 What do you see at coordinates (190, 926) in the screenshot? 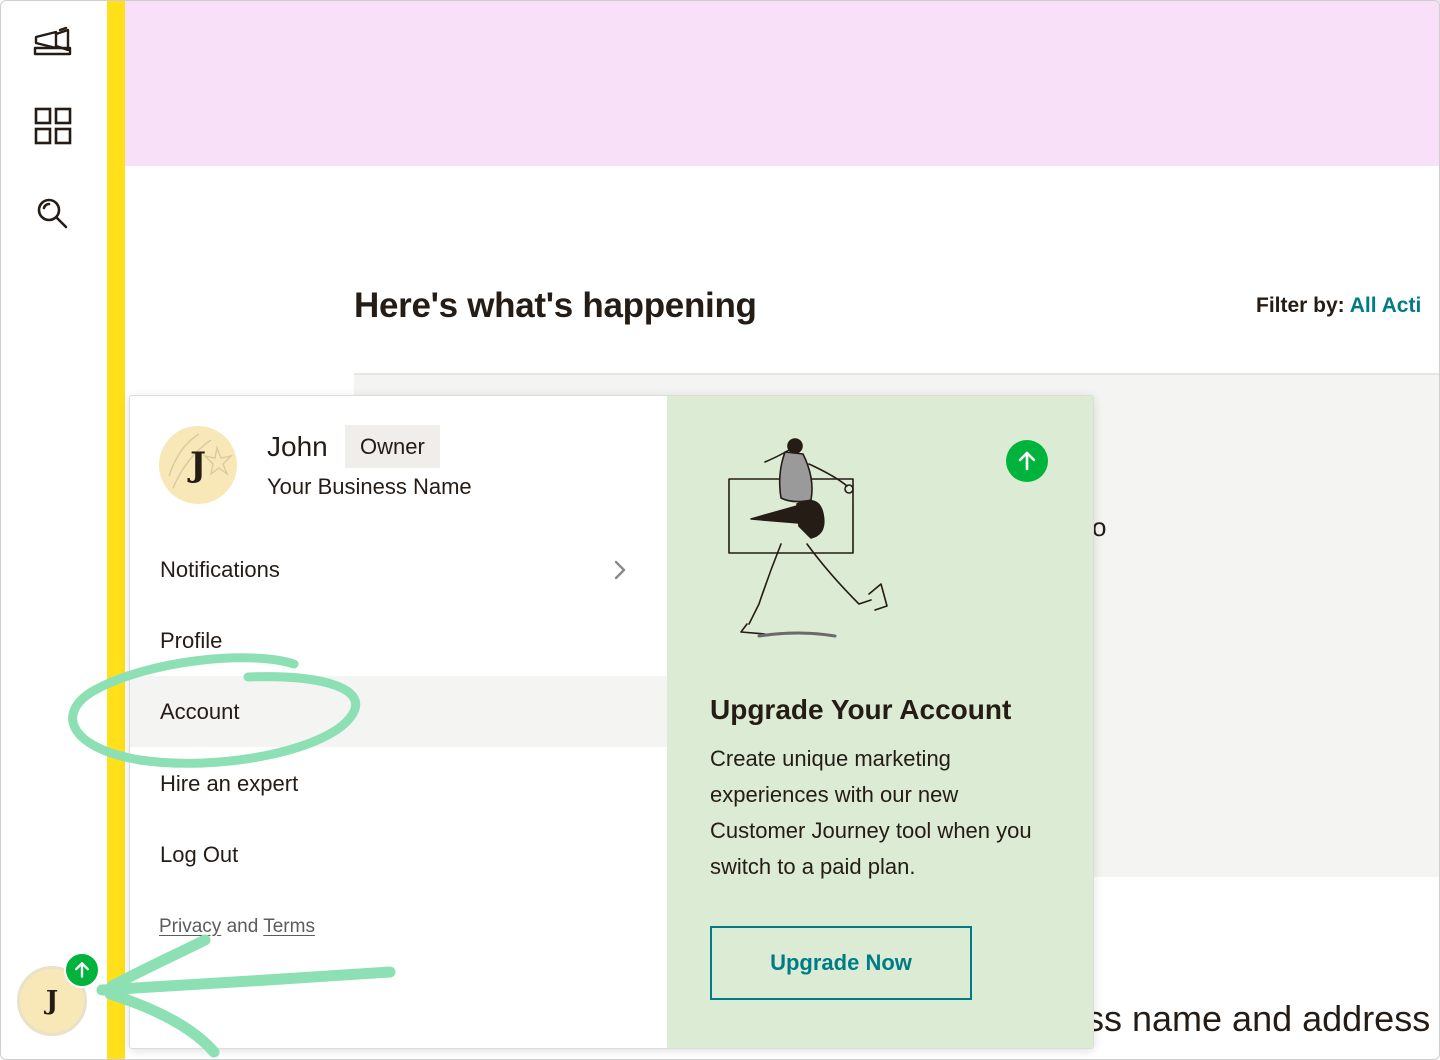
I see `privacy-link: Privacy` at bounding box center [190, 926].